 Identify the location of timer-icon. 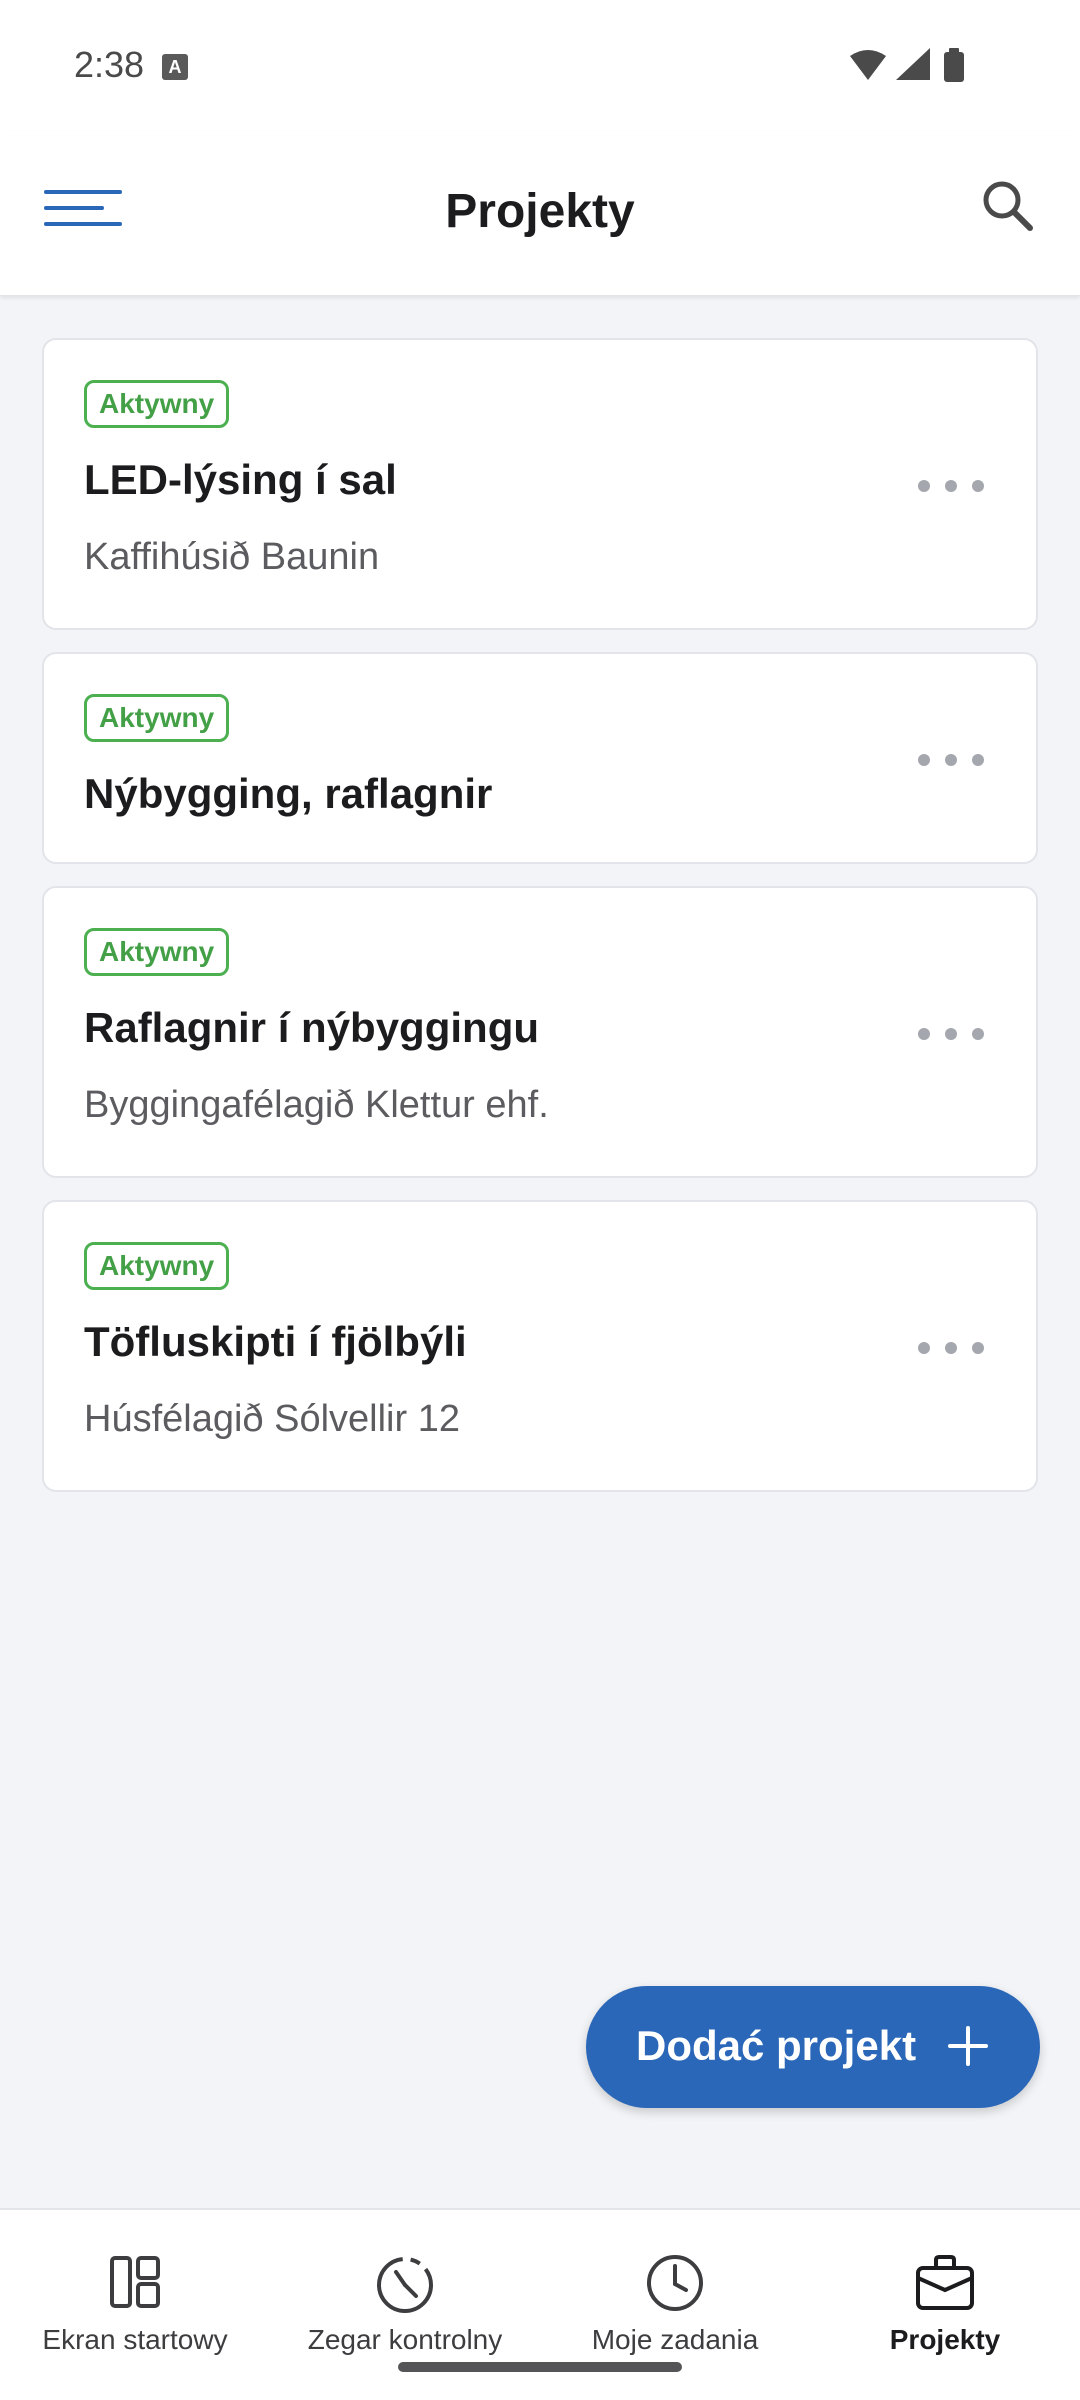
(405, 2285).